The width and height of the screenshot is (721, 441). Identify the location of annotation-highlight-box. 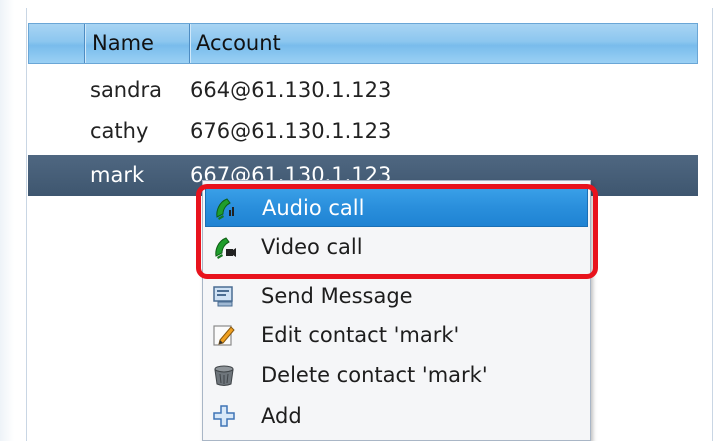
(397, 231).